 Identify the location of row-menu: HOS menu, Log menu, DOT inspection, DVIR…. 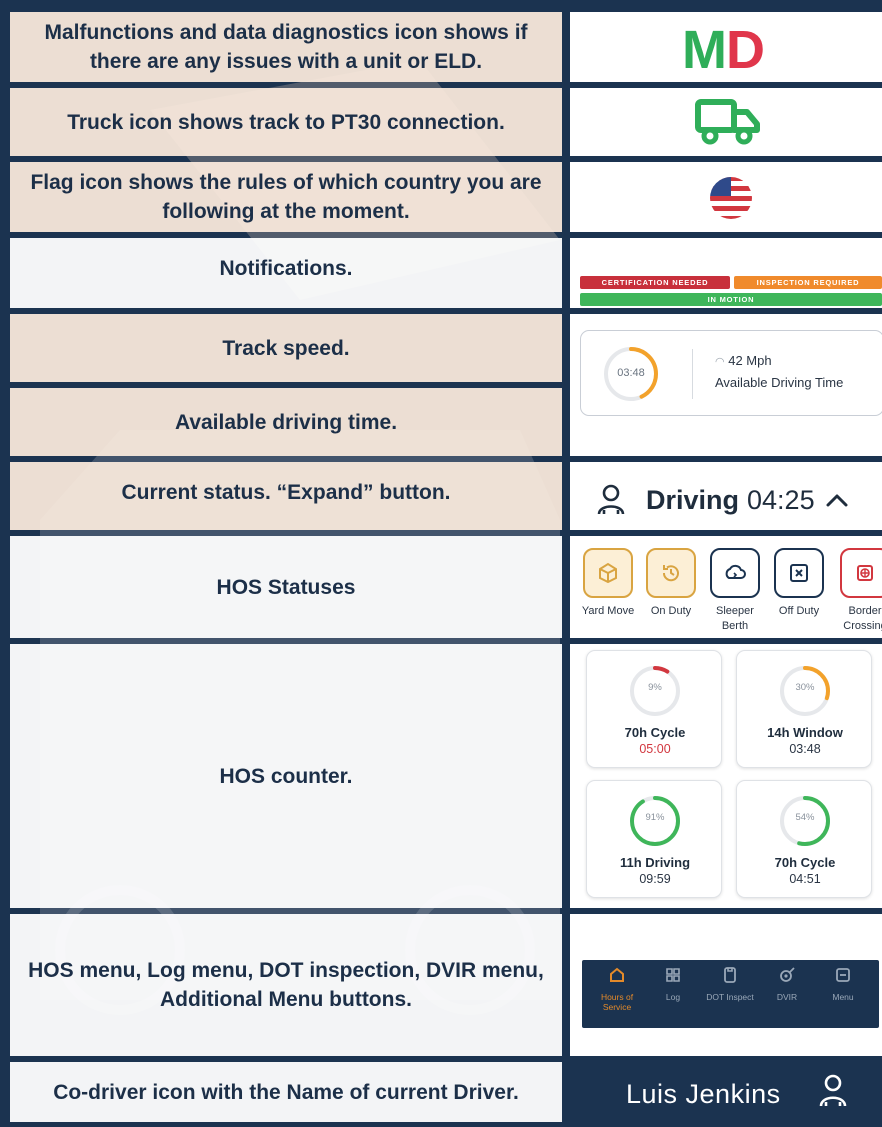
(441, 985).